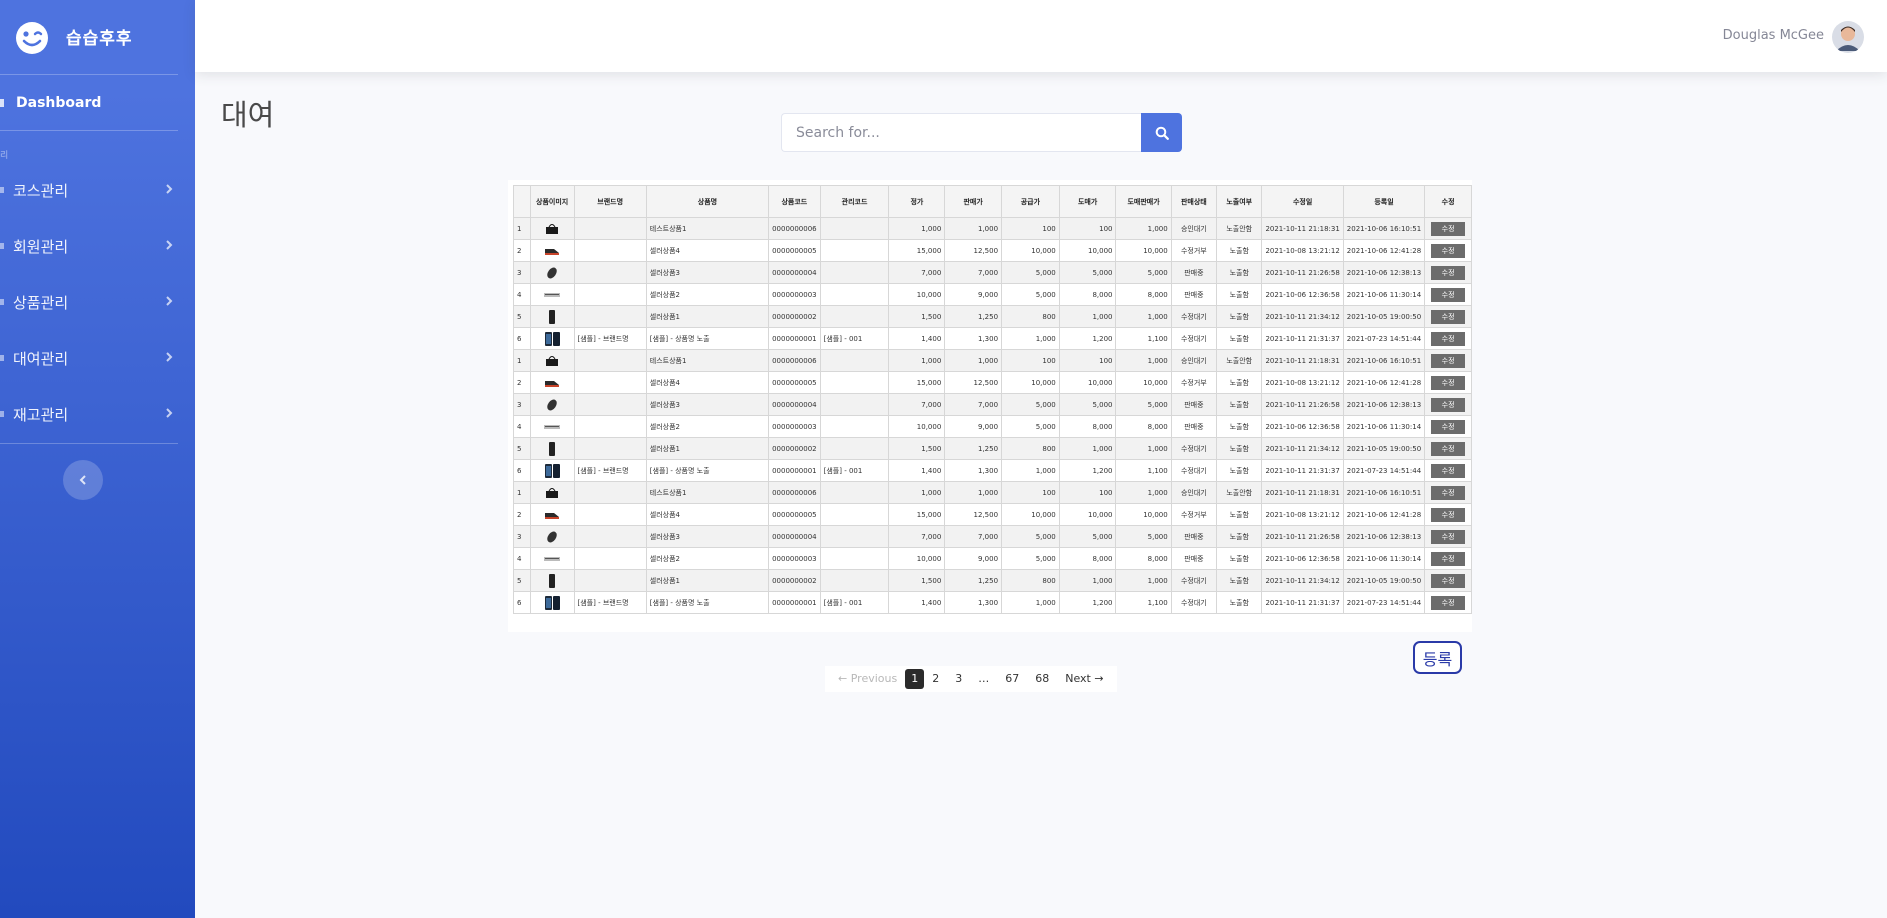 The width and height of the screenshot is (1887, 918). I want to click on avatar, so click(1848, 37).